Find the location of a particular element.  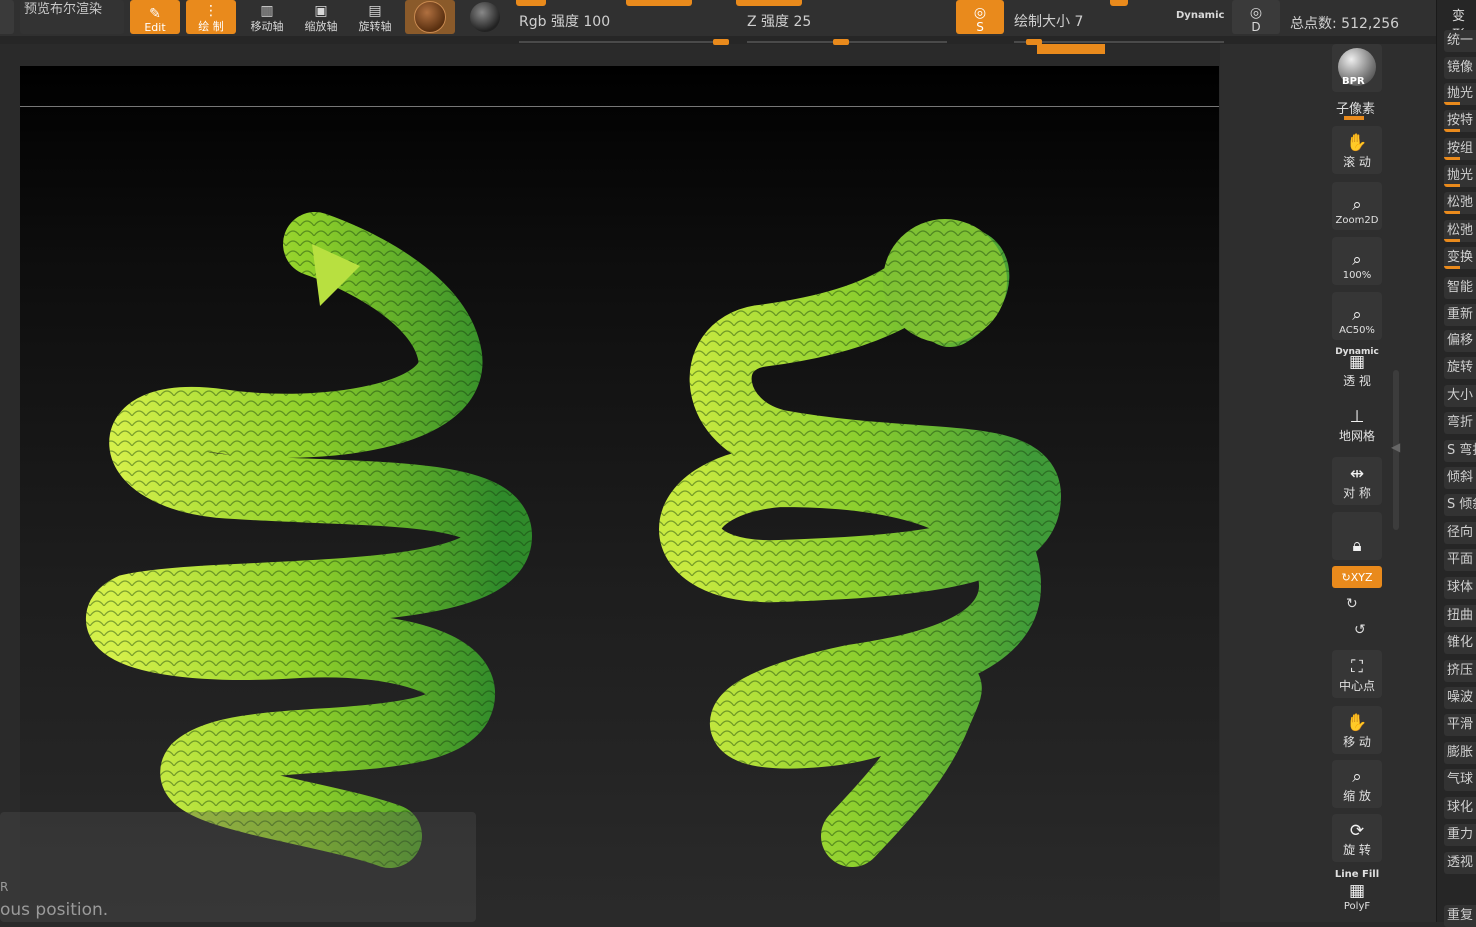

texture-button is located at coordinates (485, 17).